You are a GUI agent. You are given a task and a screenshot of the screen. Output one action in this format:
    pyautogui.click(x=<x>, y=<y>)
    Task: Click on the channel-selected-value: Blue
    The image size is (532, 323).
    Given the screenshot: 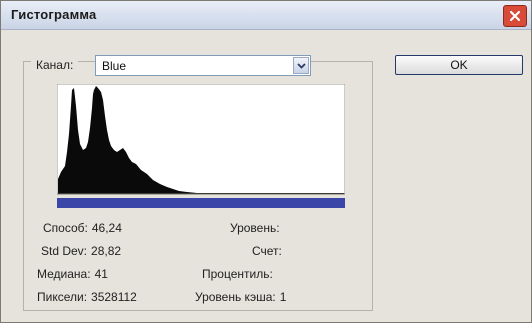 What is the action you would take?
    pyautogui.click(x=114, y=66)
    